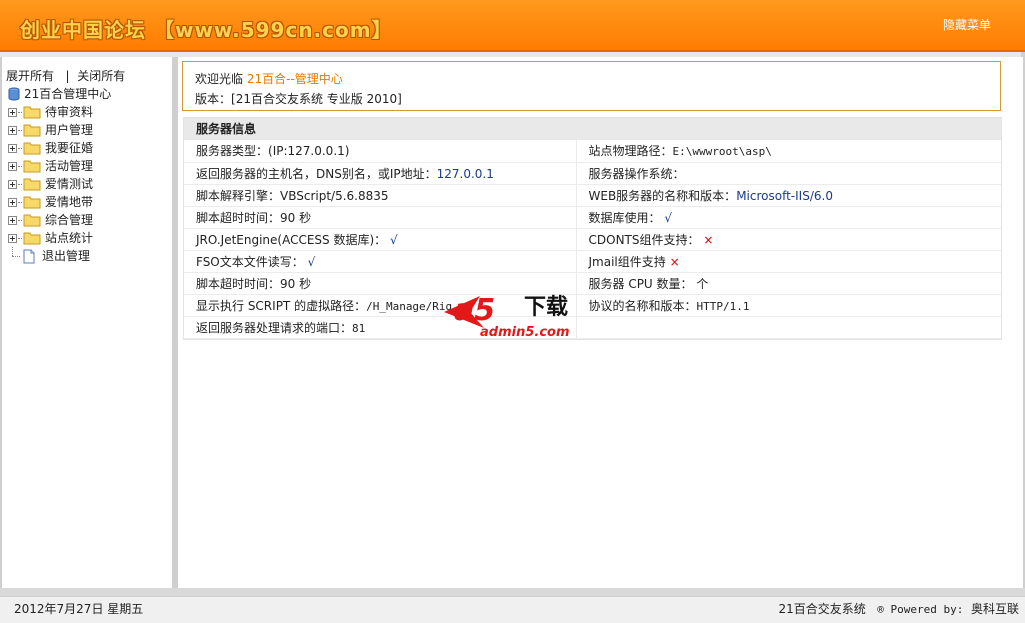  What do you see at coordinates (380, 261) in the screenshot?
I see `info-cell: FSO文本文件读写： √` at bounding box center [380, 261].